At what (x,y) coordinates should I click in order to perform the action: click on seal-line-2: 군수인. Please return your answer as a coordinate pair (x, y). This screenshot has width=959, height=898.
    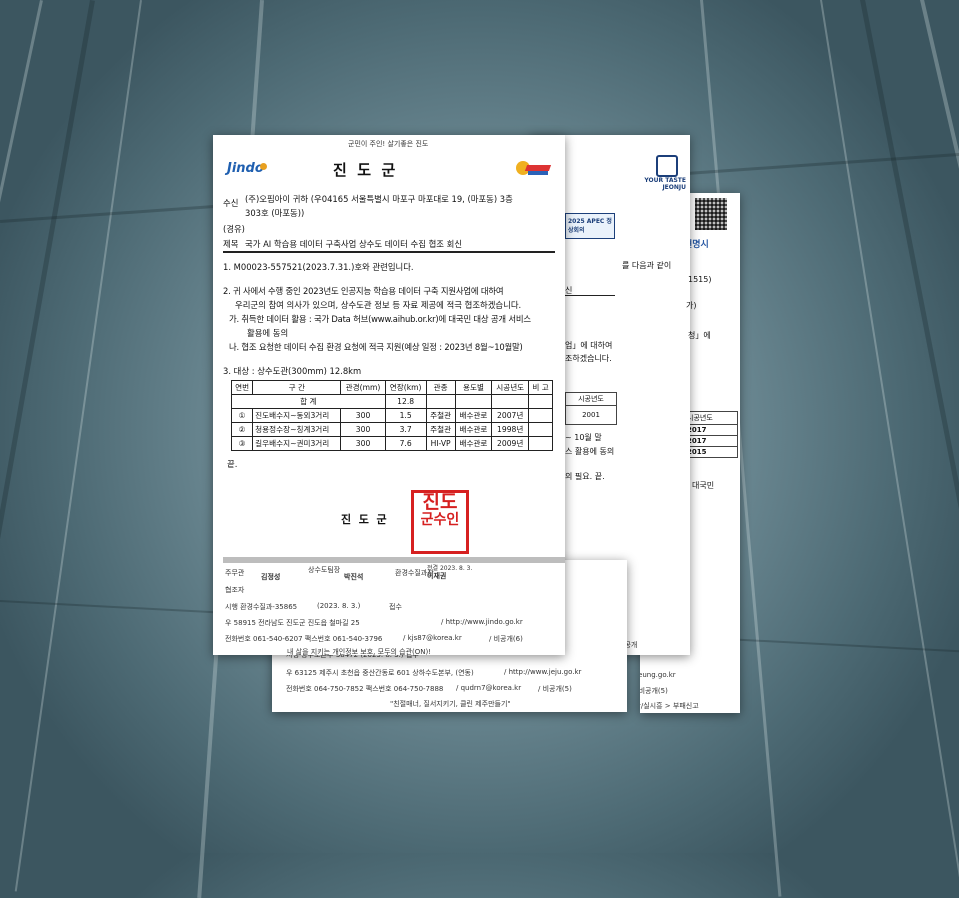
    Looking at the image, I should click on (440, 520).